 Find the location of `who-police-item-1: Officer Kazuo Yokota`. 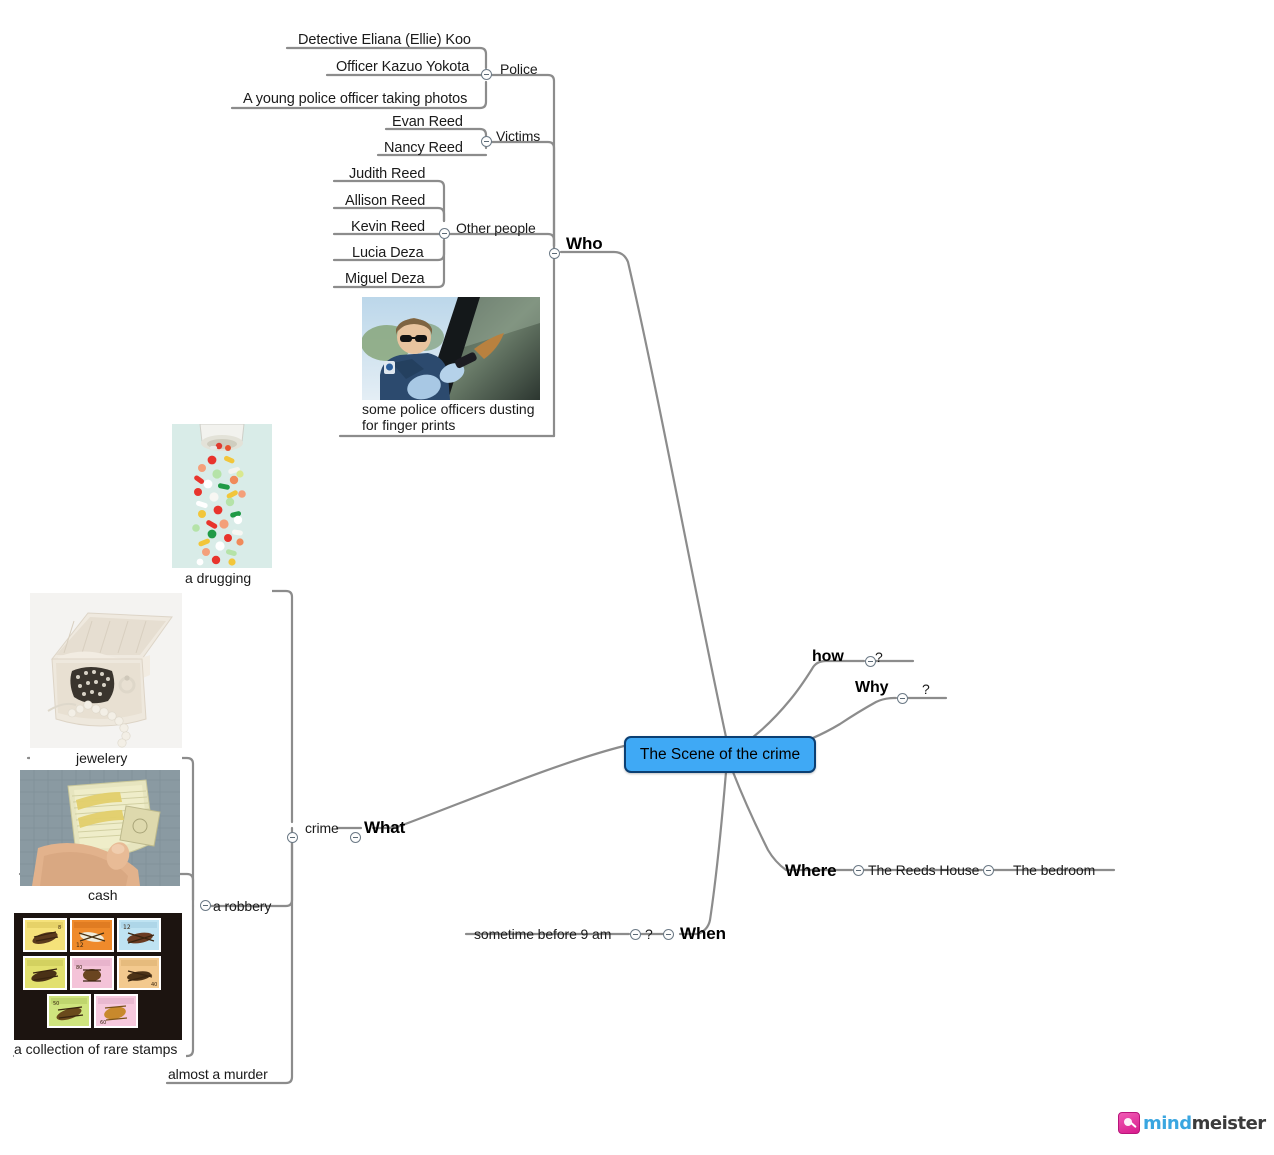

who-police-item-1: Officer Kazuo Yokota is located at coordinates (402, 67).